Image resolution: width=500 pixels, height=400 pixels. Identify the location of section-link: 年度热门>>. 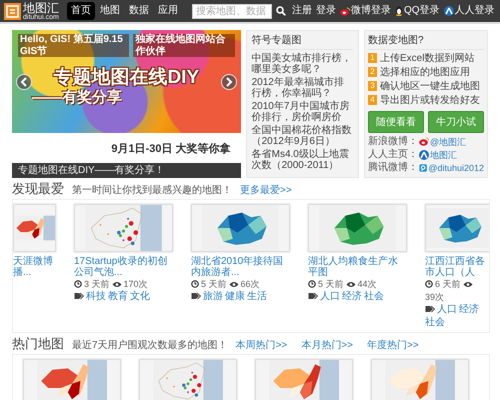
(392, 346).